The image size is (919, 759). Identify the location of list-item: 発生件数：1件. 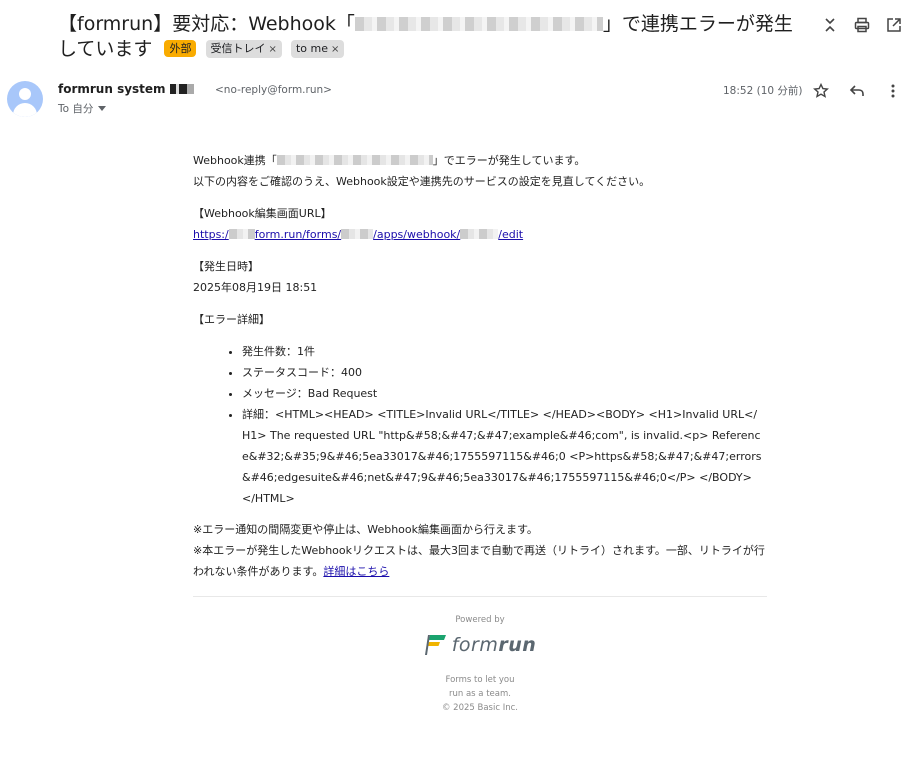
(507, 351).